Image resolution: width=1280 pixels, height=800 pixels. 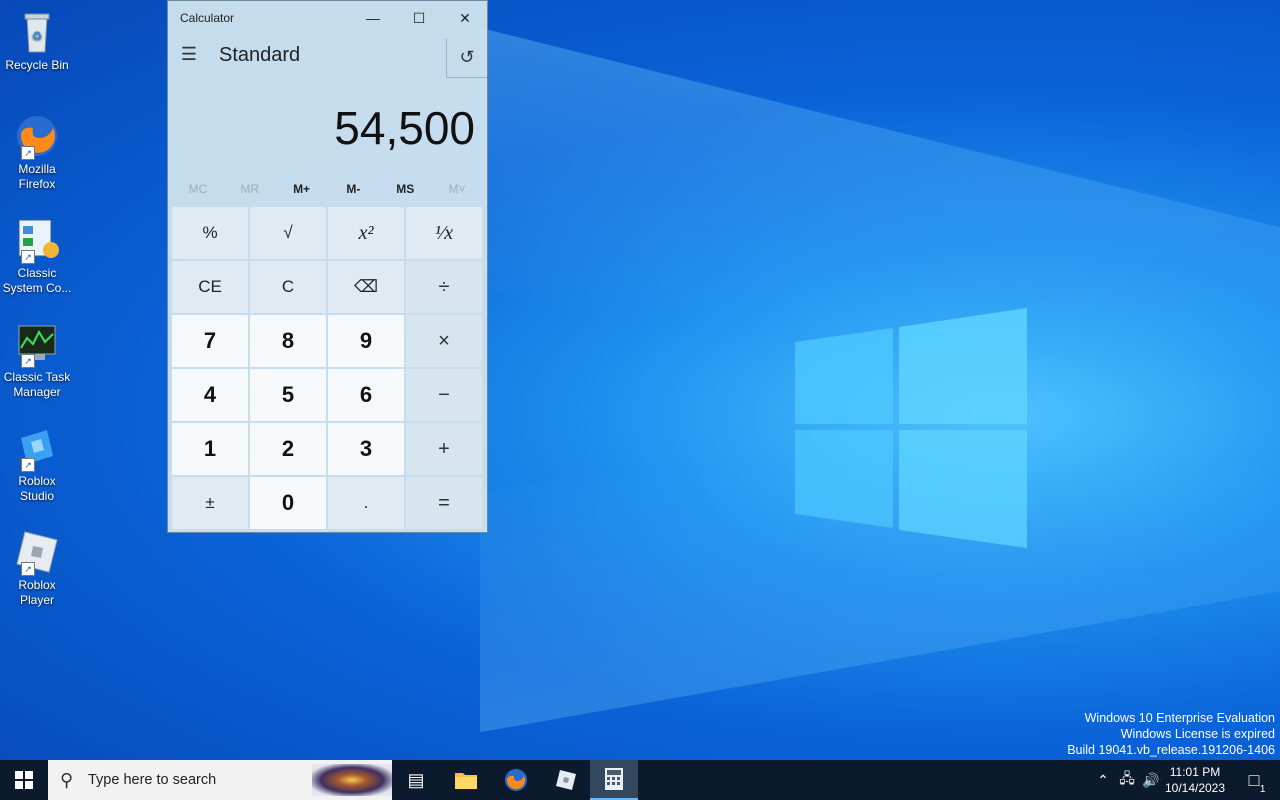 I want to click on taskbar-search-box: ⚲ Type here to search, so click(x=220, y=780).